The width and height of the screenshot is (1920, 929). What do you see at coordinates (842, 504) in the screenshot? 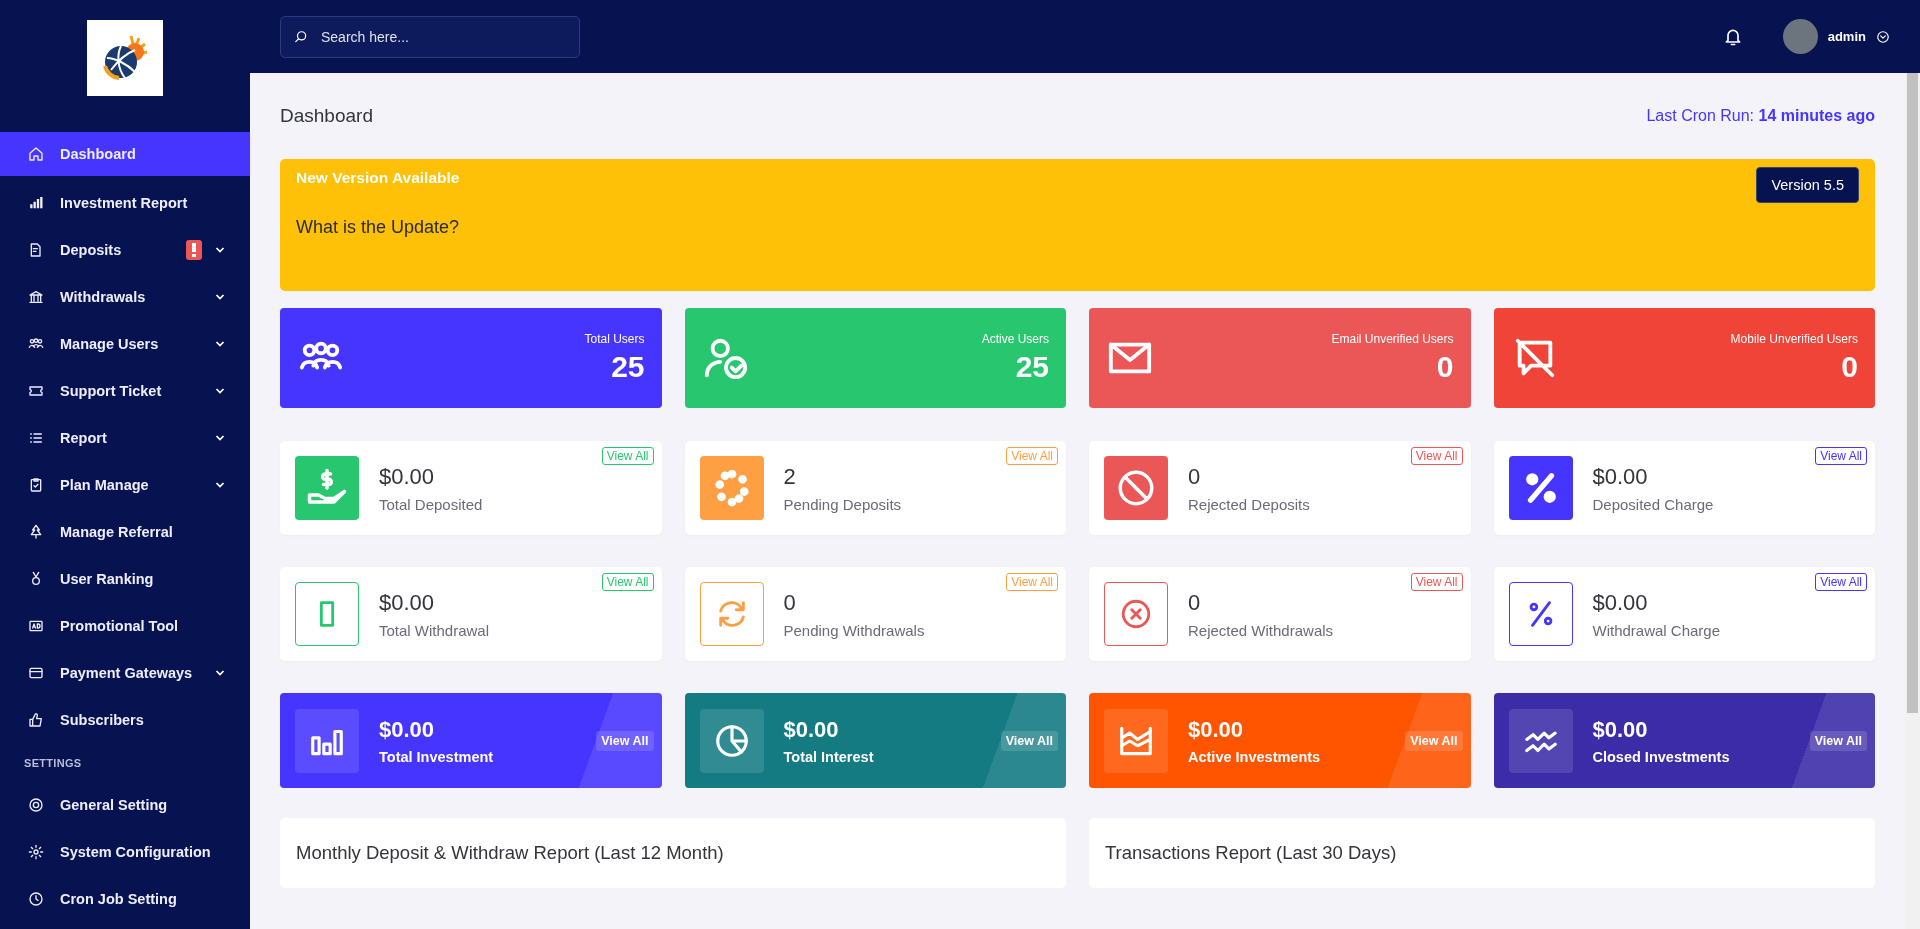
I see `widget-label: Pending Deposits` at bounding box center [842, 504].